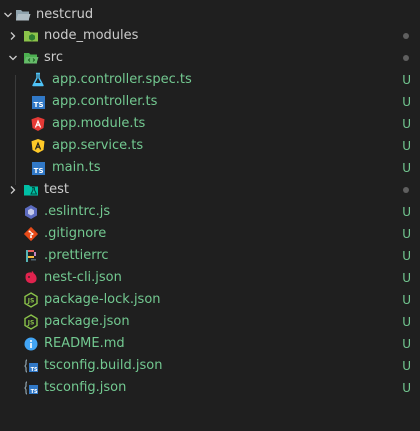 This screenshot has height=431, width=420. Describe the element at coordinates (210, 168) in the screenshot. I see `tree-item-main: TS main.ts U` at that location.